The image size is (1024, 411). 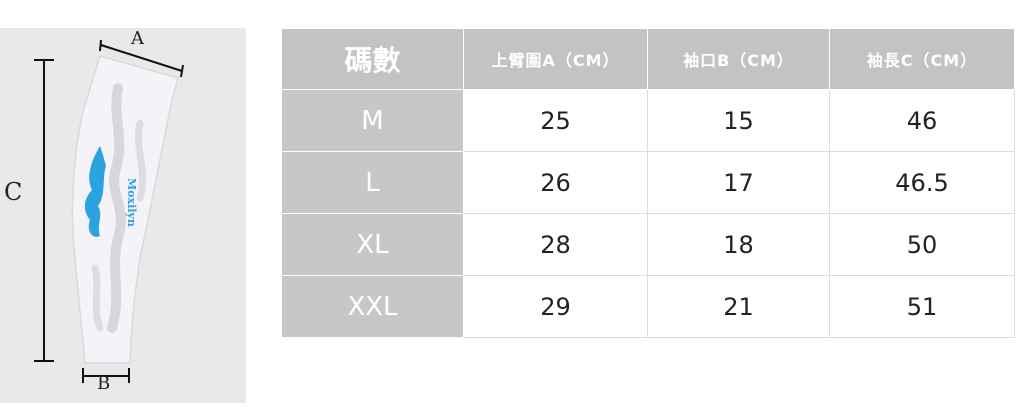 What do you see at coordinates (372, 182) in the screenshot?
I see `row-size-label: L` at bounding box center [372, 182].